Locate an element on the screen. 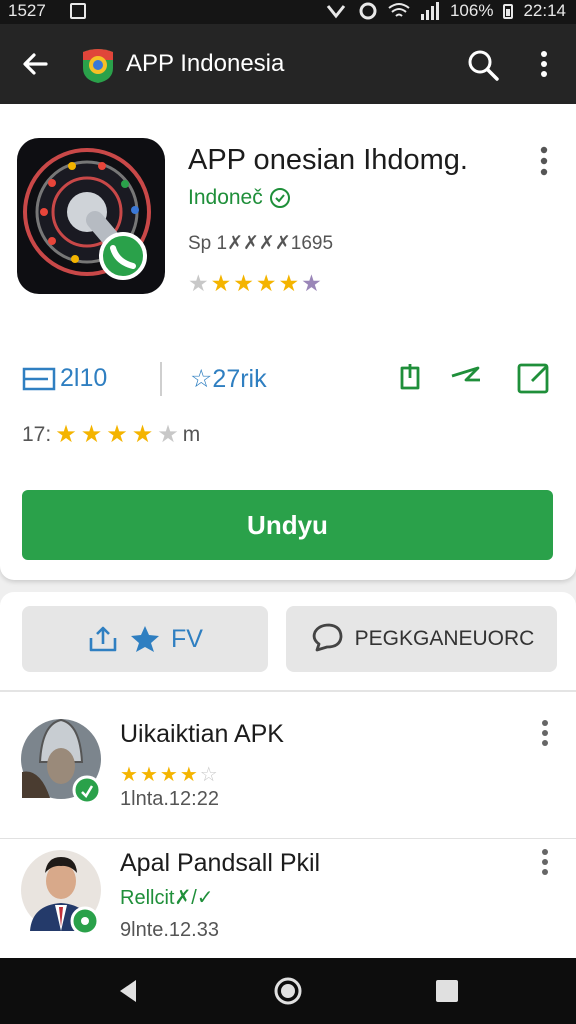  download-count-icon is located at coordinates (39, 378).